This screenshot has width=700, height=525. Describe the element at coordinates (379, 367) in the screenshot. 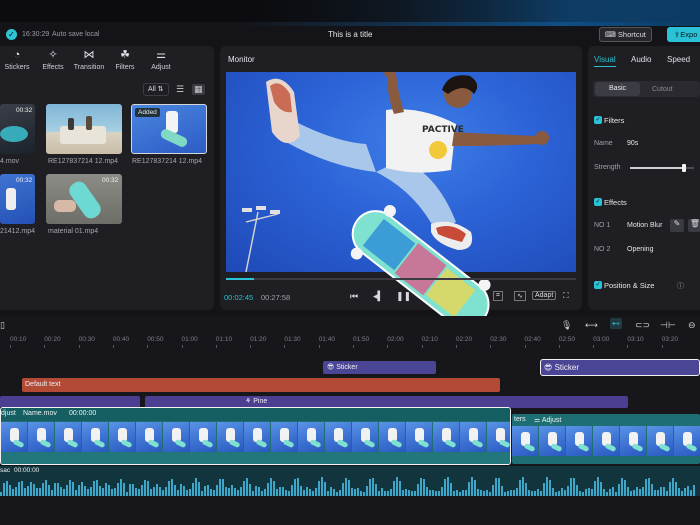

I see `sticker-clip: 😎 Sticker` at that location.